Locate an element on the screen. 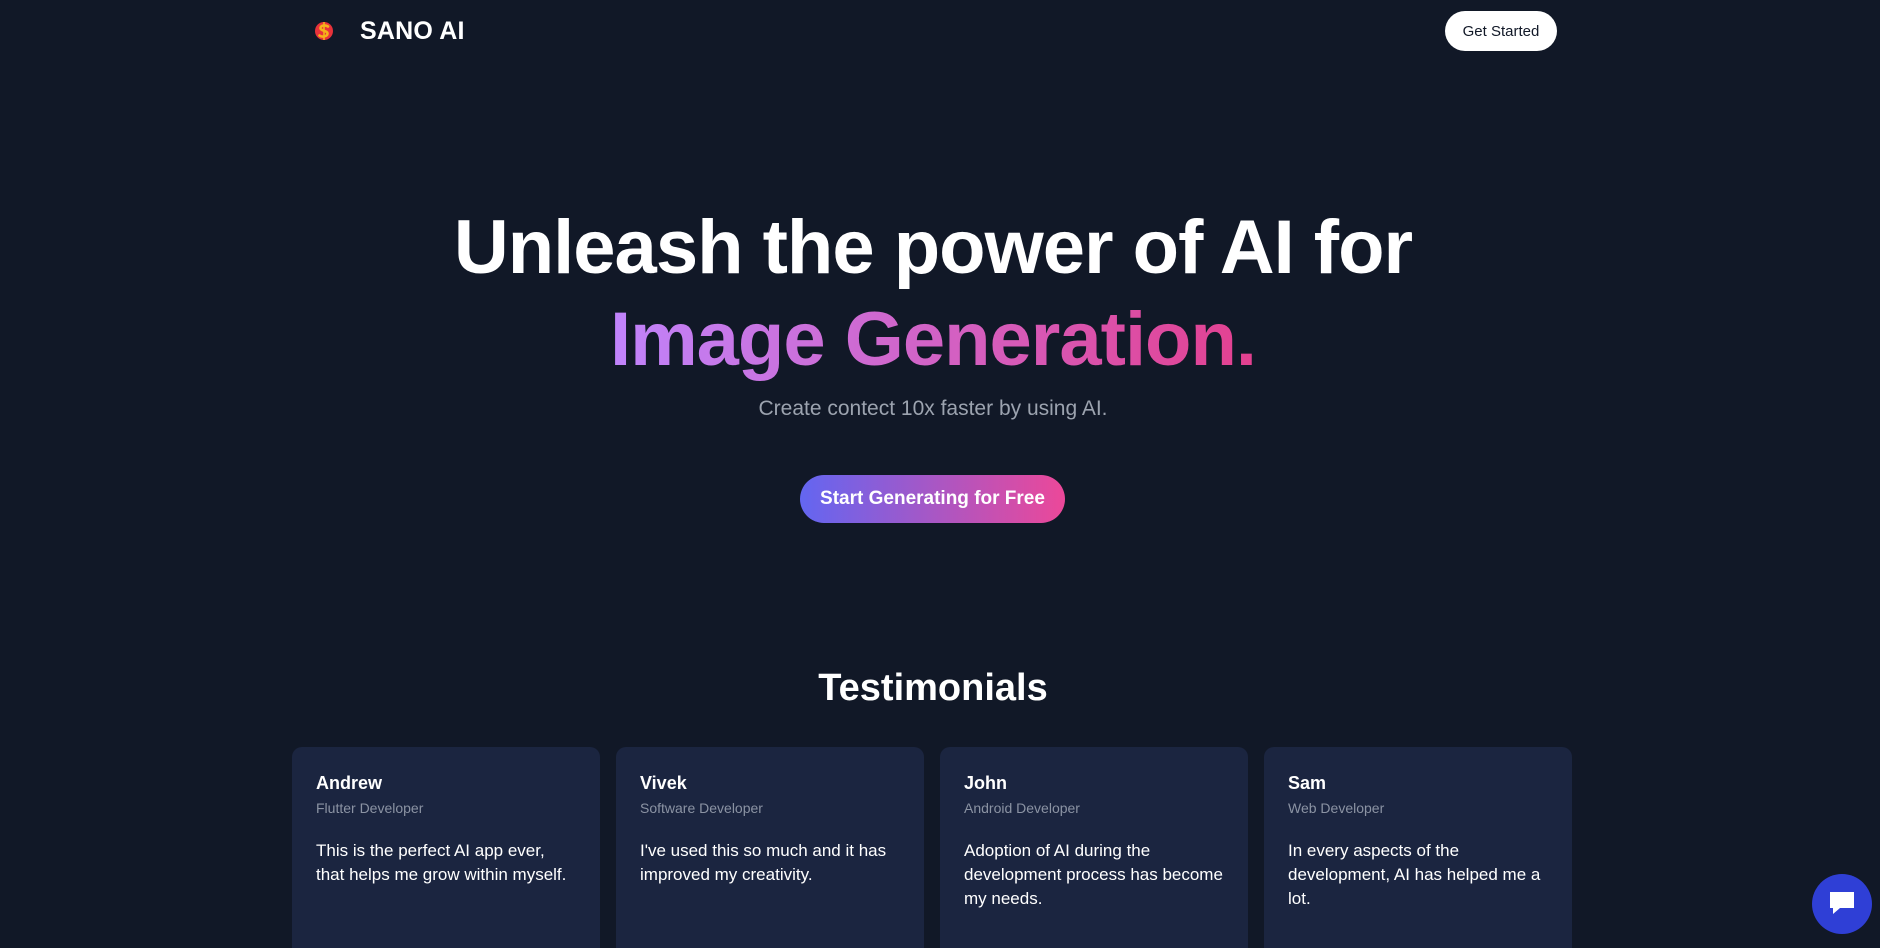 This screenshot has height=948, width=1880. start-generating-button: Start Generating for Free is located at coordinates (932, 499).